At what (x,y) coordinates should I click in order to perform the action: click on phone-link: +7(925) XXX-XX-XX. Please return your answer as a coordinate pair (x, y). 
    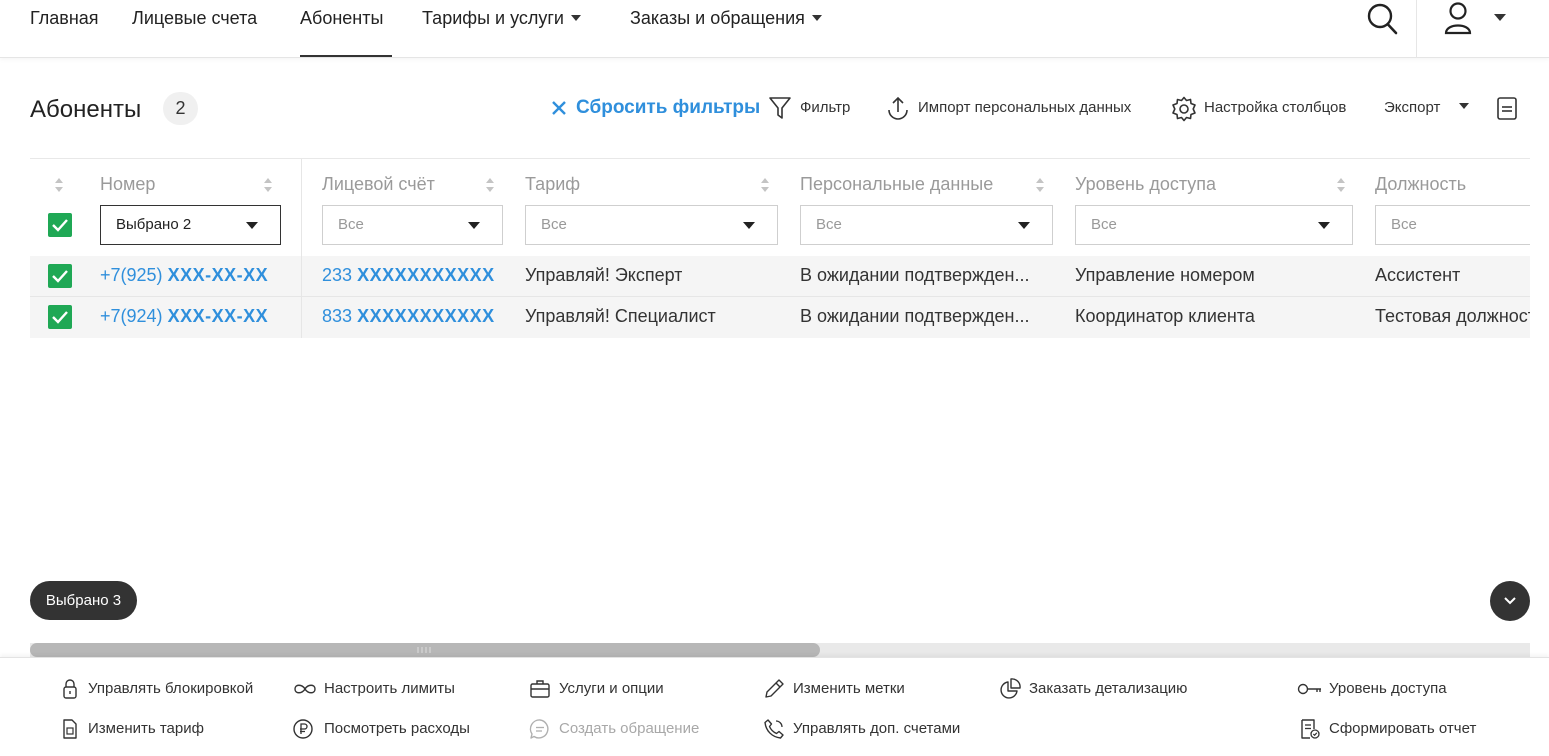
    Looking at the image, I should click on (184, 275).